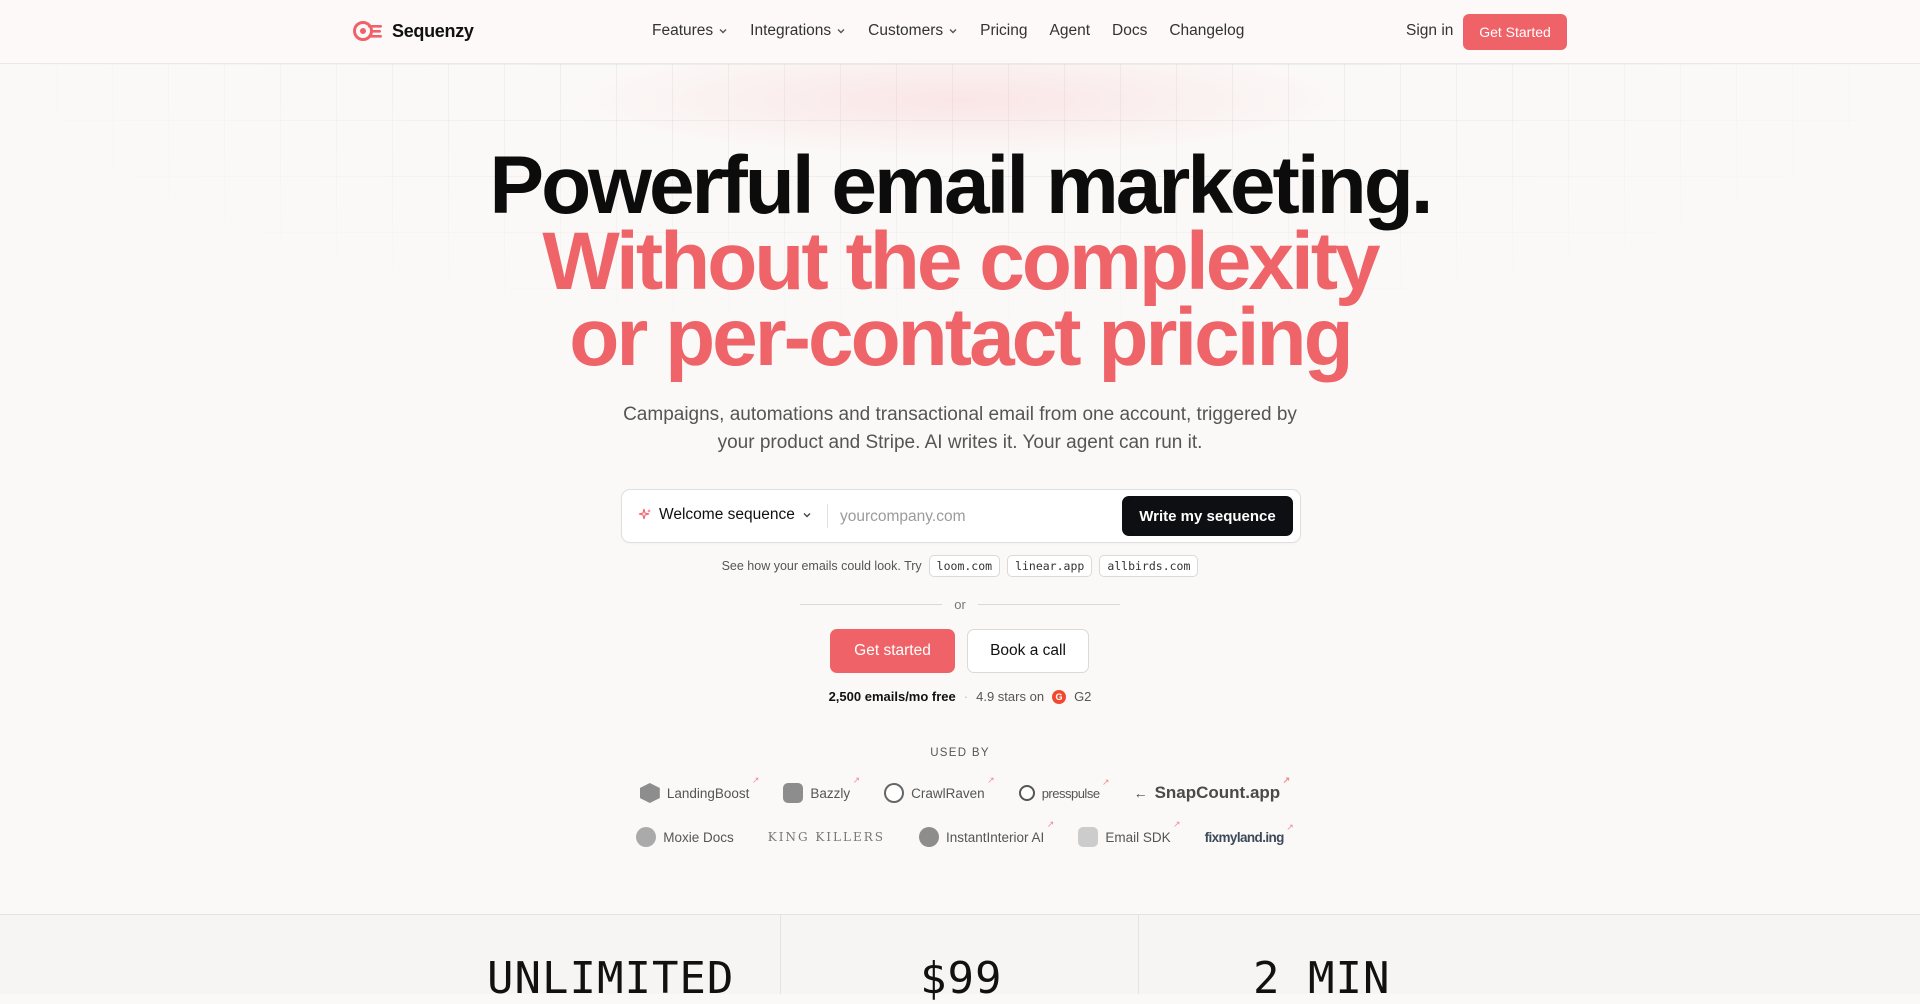 This screenshot has width=1920, height=1004. Describe the element at coordinates (1048, 604) in the screenshot. I see `or-line-right` at that location.